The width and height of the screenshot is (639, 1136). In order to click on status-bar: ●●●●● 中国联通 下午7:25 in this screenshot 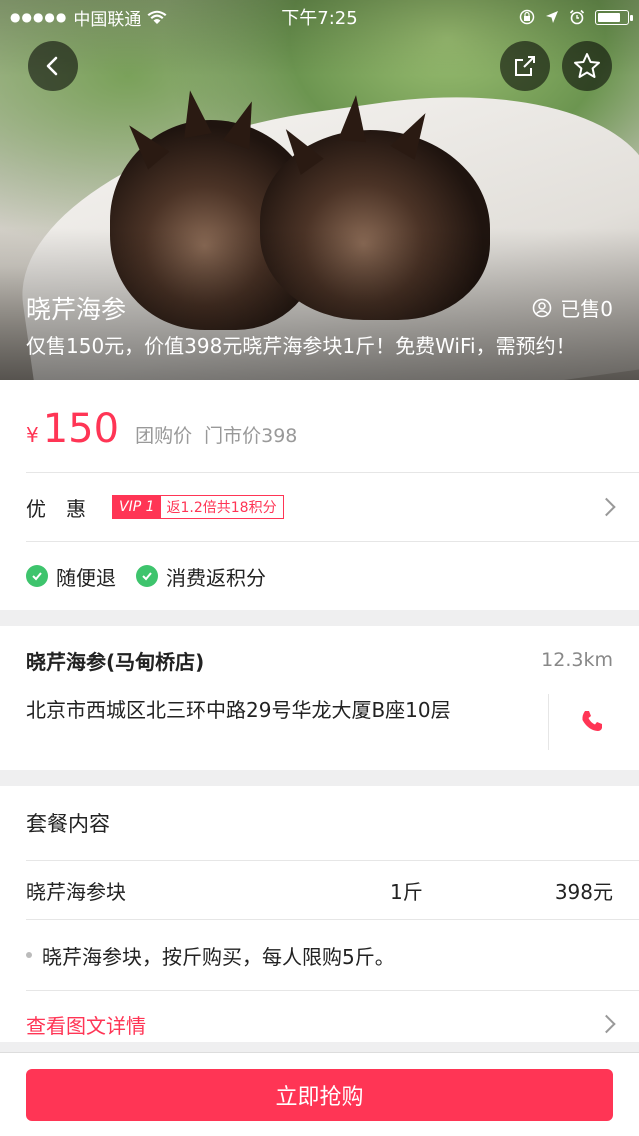, I will do `click(319, 17)`.